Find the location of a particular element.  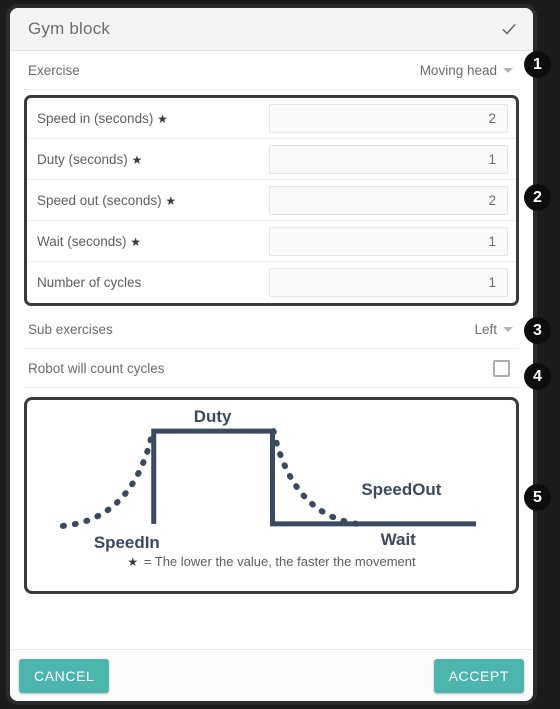

field-row-duty: Duty (seconds) ★ 1 is located at coordinates (271, 159).